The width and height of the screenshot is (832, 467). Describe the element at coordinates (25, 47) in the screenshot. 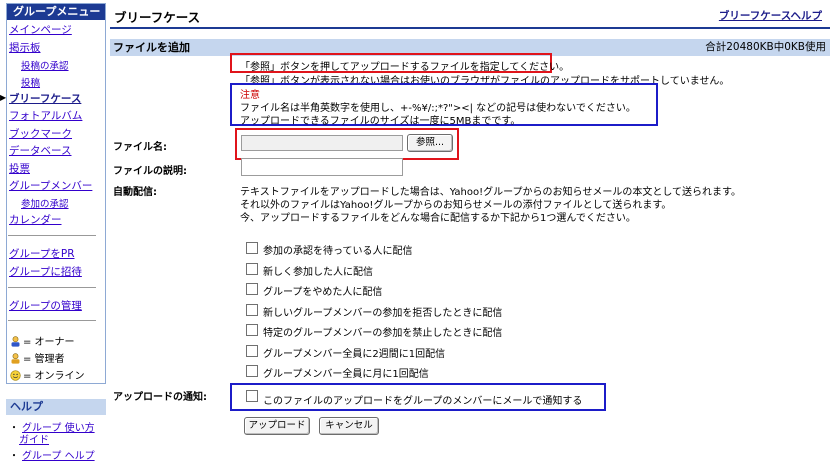

I see `sidebar-item-board: 掲示板` at that location.